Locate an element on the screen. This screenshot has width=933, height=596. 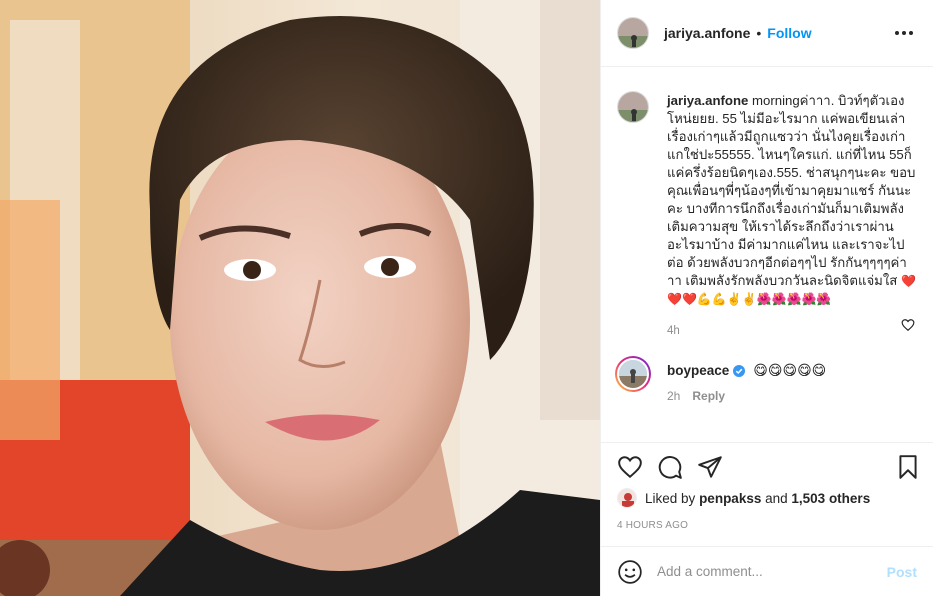
follow-button: Follow is located at coordinates (789, 33).